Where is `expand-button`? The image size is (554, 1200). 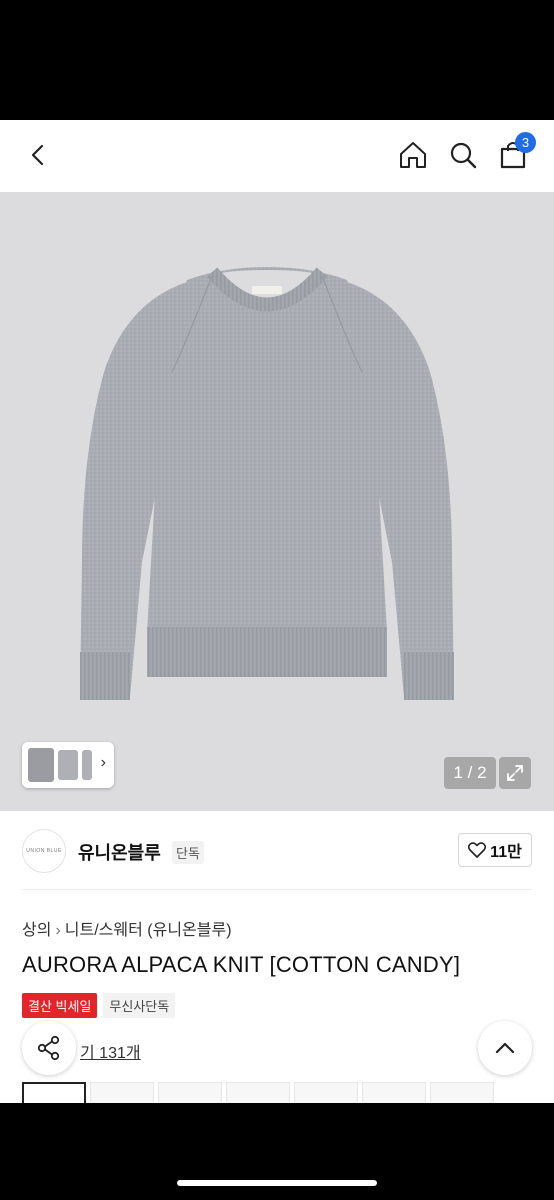
expand-button is located at coordinates (515, 773).